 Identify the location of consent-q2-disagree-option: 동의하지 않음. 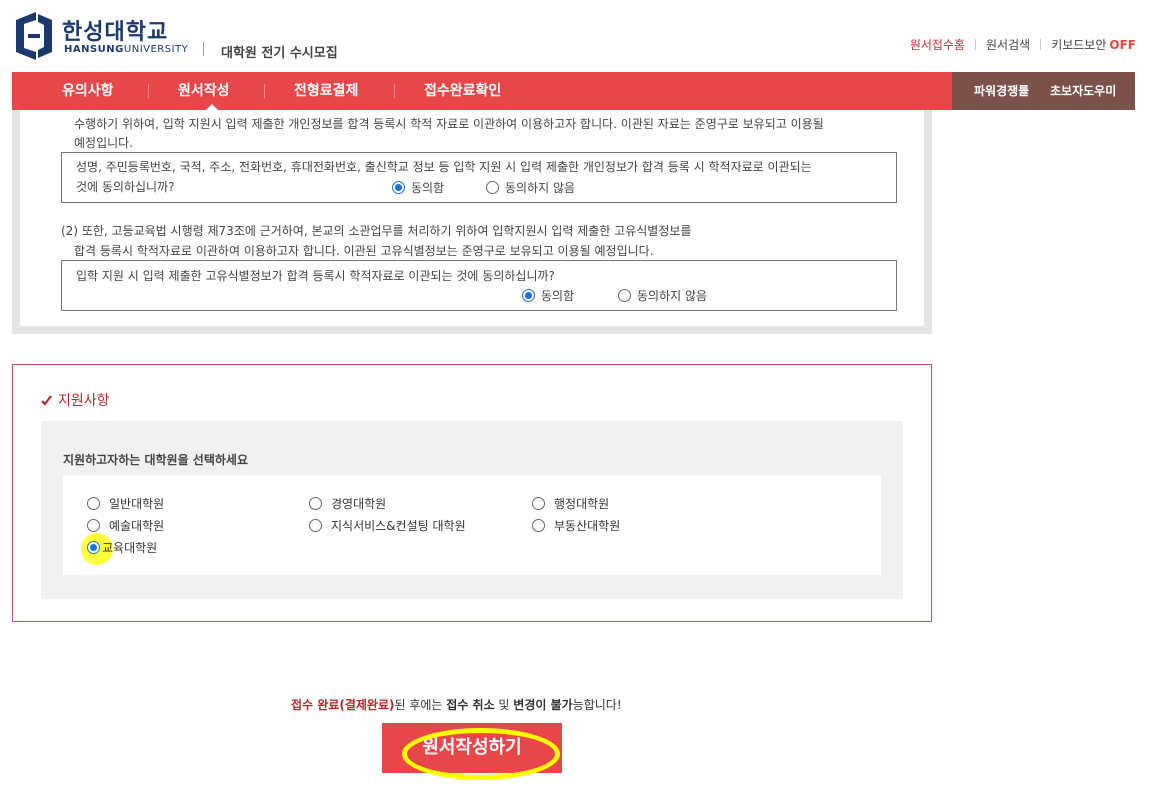
(662, 295).